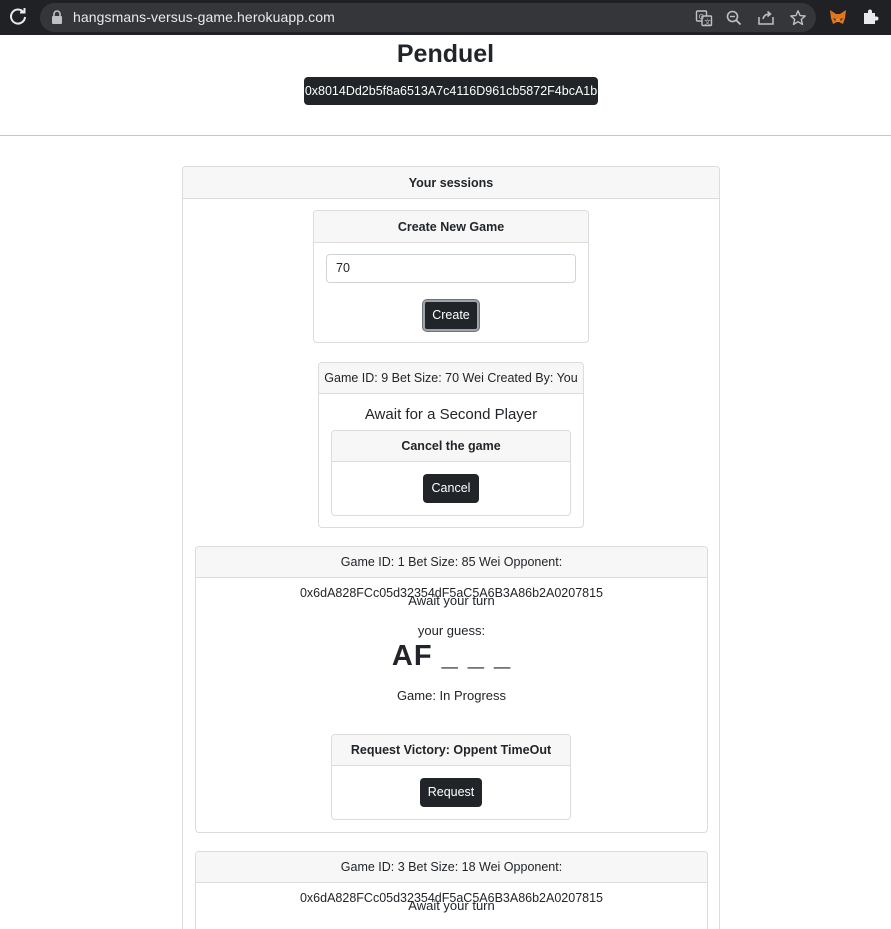 This screenshot has width=891, height=929. I want to click on game-1-guess-word: AF _ _ _, so click(451, 656).